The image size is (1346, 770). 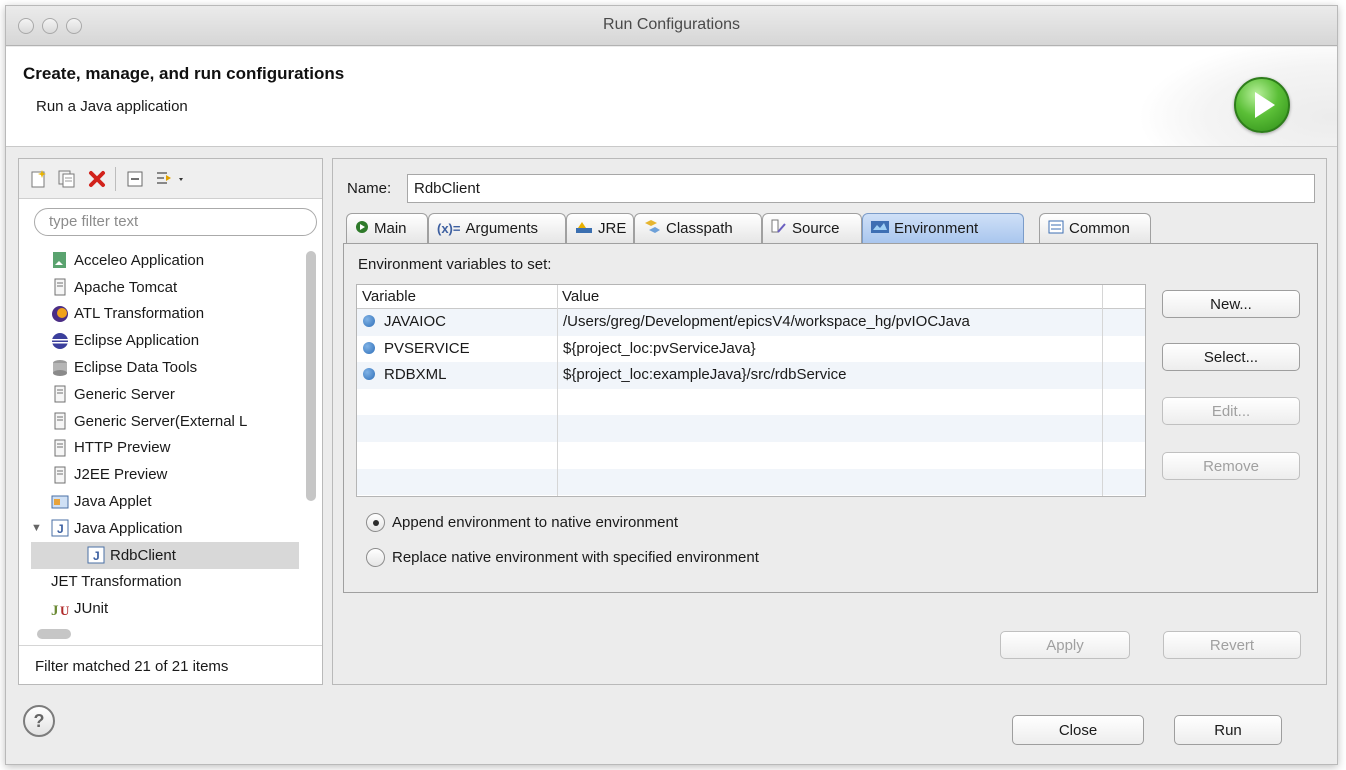 What do you see at coordinates (311, 376) in the screenshot?
I see `tree-vertical-scrollbar` at bounding box center [311, 376].